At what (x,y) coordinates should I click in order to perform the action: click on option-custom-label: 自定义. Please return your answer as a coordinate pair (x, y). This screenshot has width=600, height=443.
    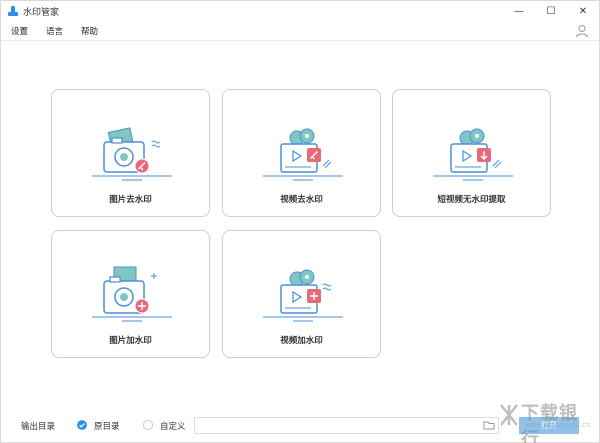
    Looking at the image, I should click on (173, 426).